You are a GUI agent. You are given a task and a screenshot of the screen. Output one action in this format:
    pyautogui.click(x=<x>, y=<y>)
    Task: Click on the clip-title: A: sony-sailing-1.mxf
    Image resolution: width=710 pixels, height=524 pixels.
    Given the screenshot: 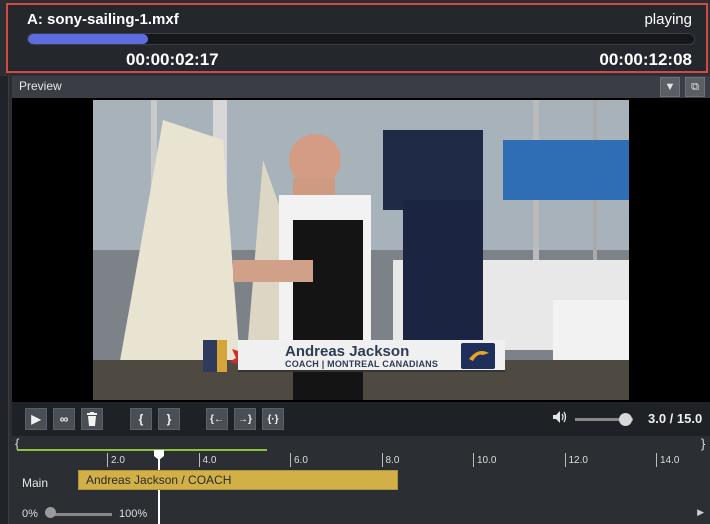 What is the action you would take?
    pyautogui.click(x=103, y=19)
    